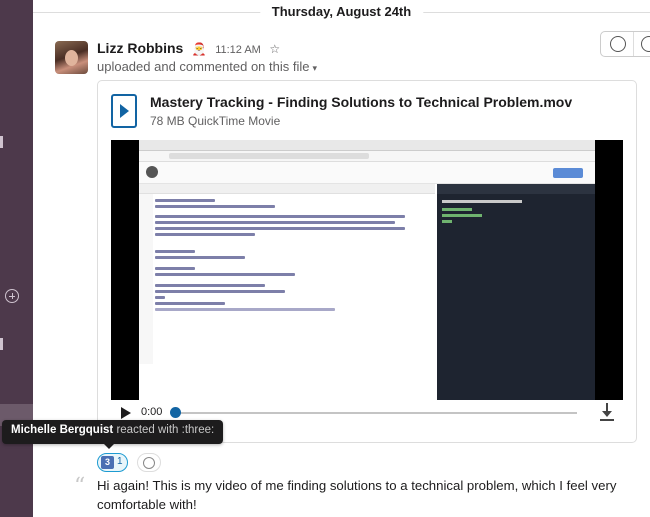 The height and width of the screenshot is (517, 650). Describe the element at coordinates (175, 412) in the screenshot. I see `video-seek-handle` at that location.